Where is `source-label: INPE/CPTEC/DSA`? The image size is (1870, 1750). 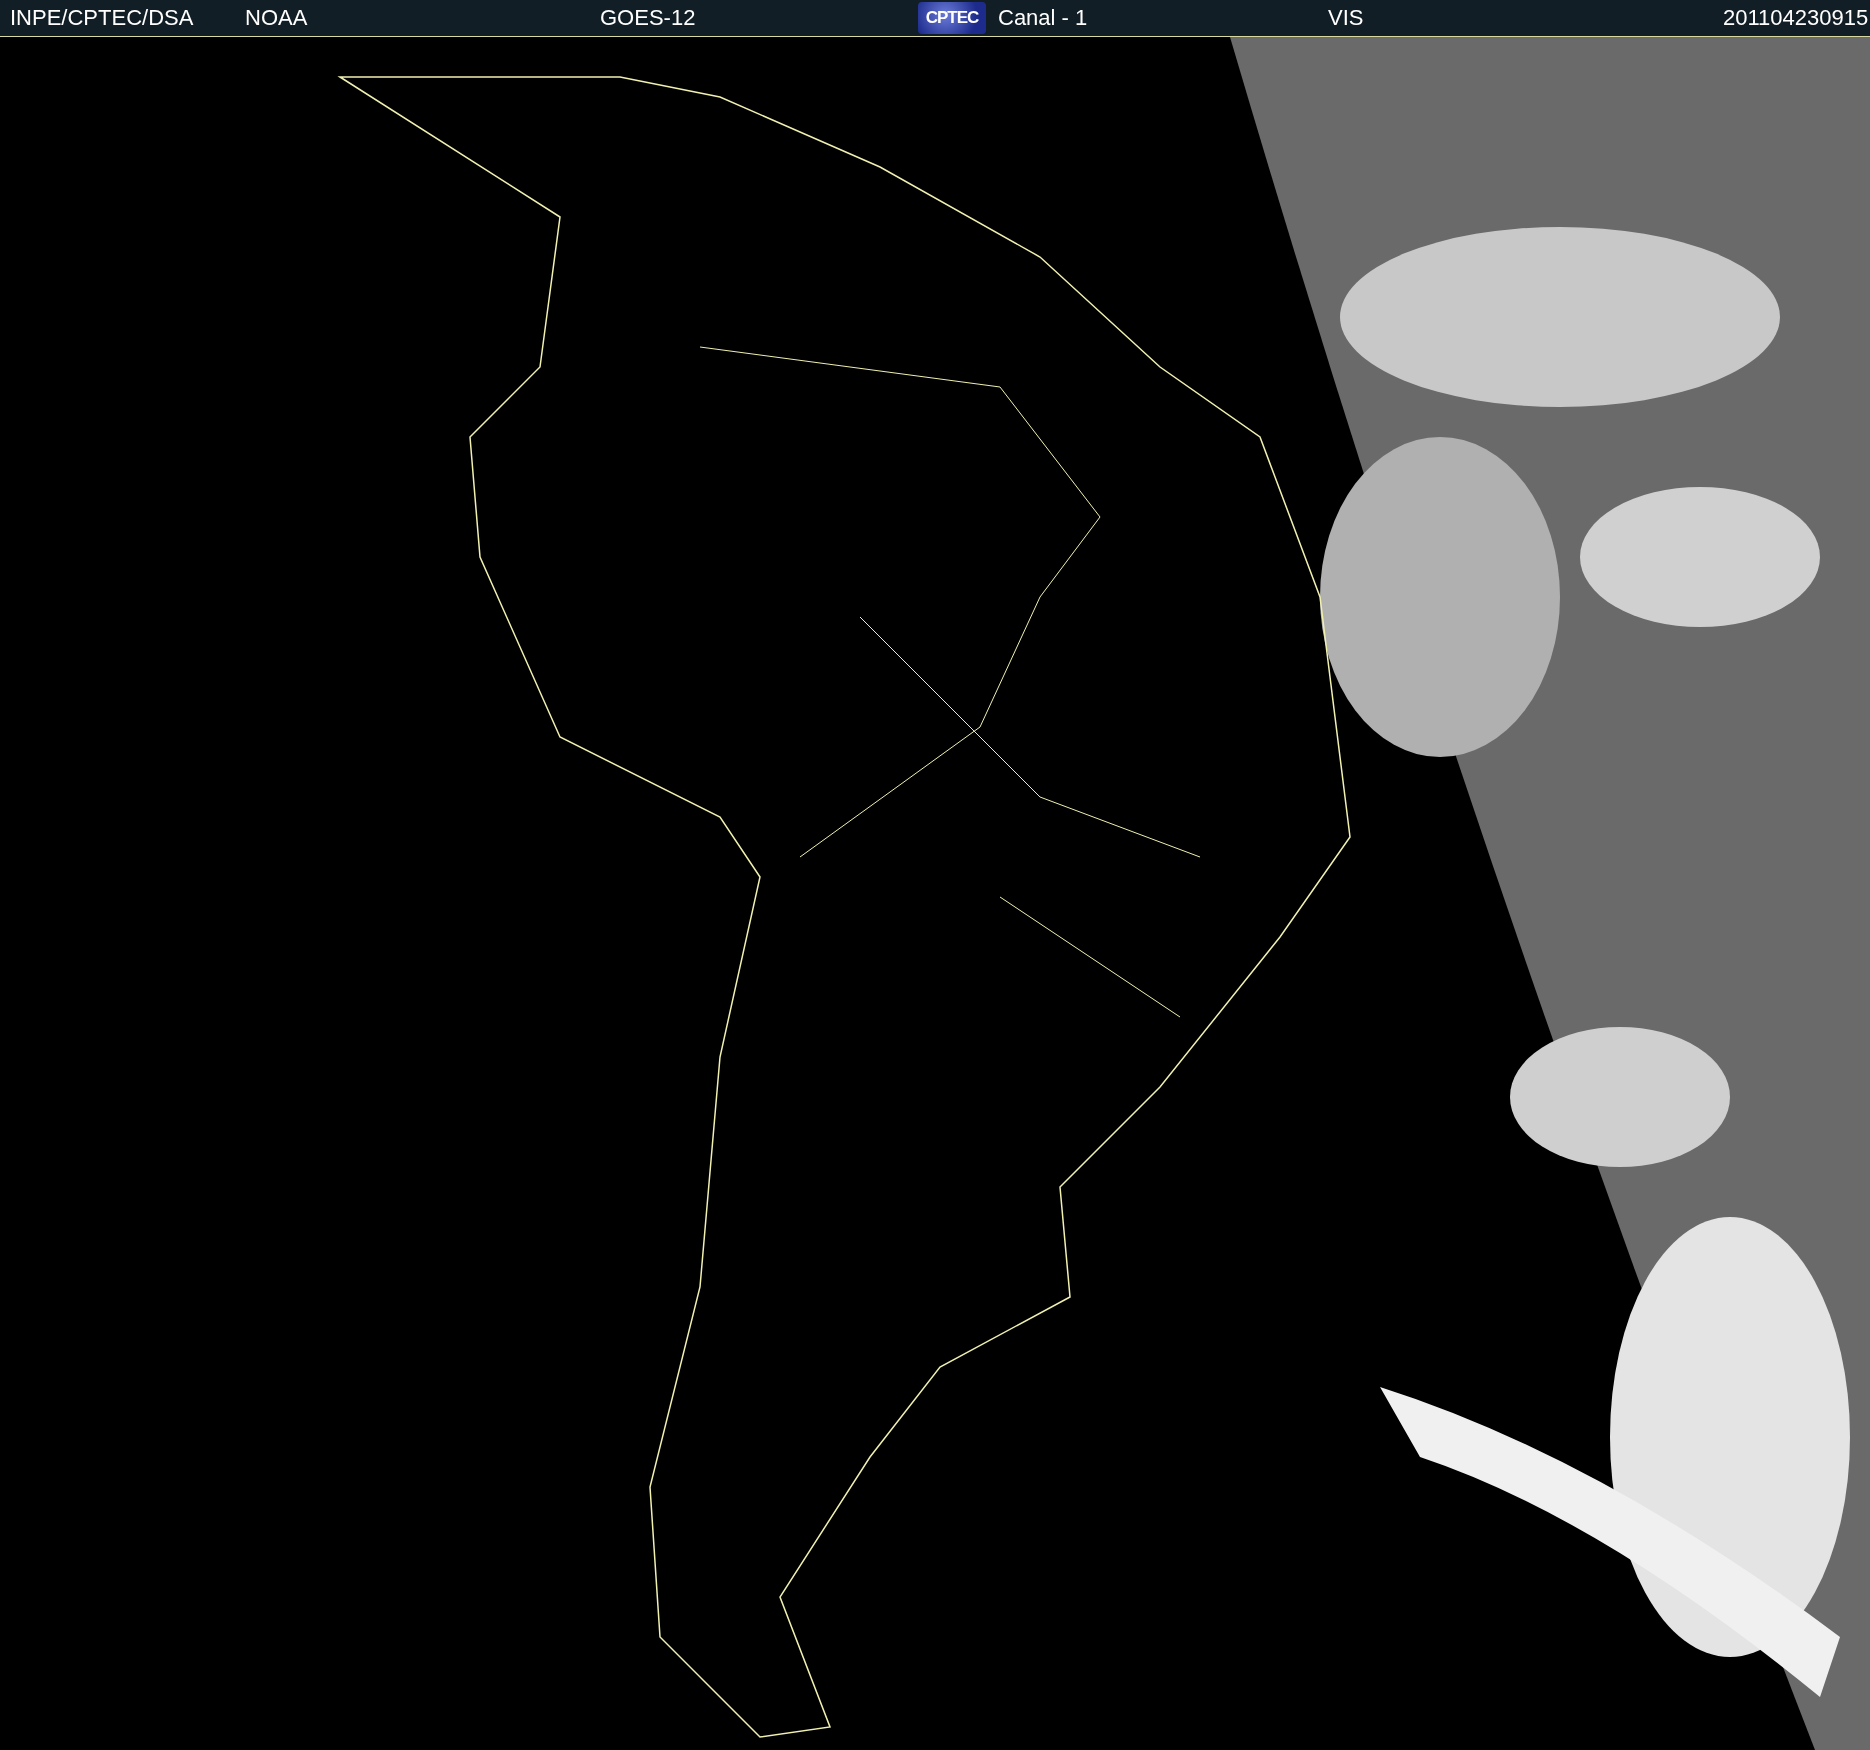 source-label: INPE/CPTEC/DSA is located at coordinates (102, 18).